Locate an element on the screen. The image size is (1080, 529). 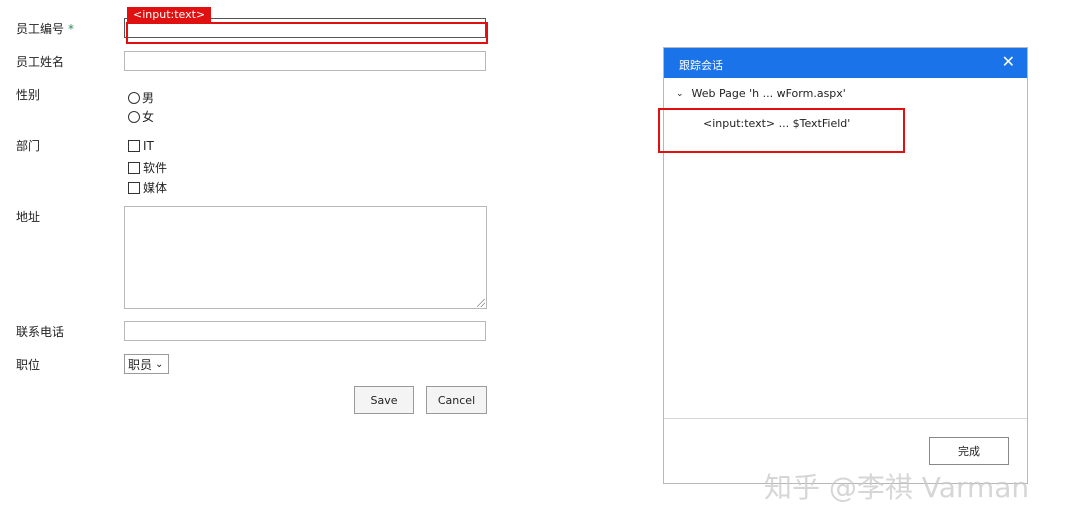
element-highlight-box is located at coordinates (307, 33).